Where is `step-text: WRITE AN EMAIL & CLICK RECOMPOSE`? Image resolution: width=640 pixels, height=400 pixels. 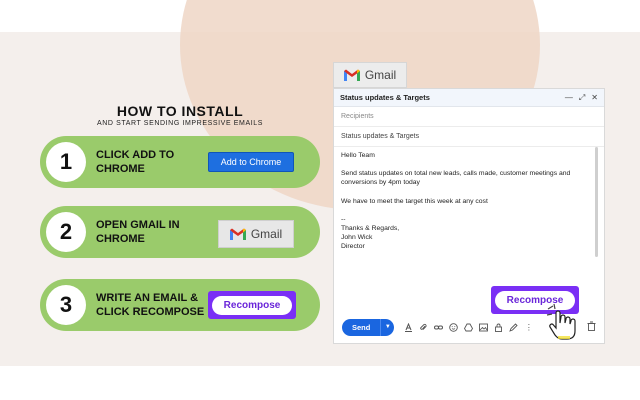 step-text: WRITE AN EMAIL & CLICK RECOMPOSE is located at coordinates (150, 305).